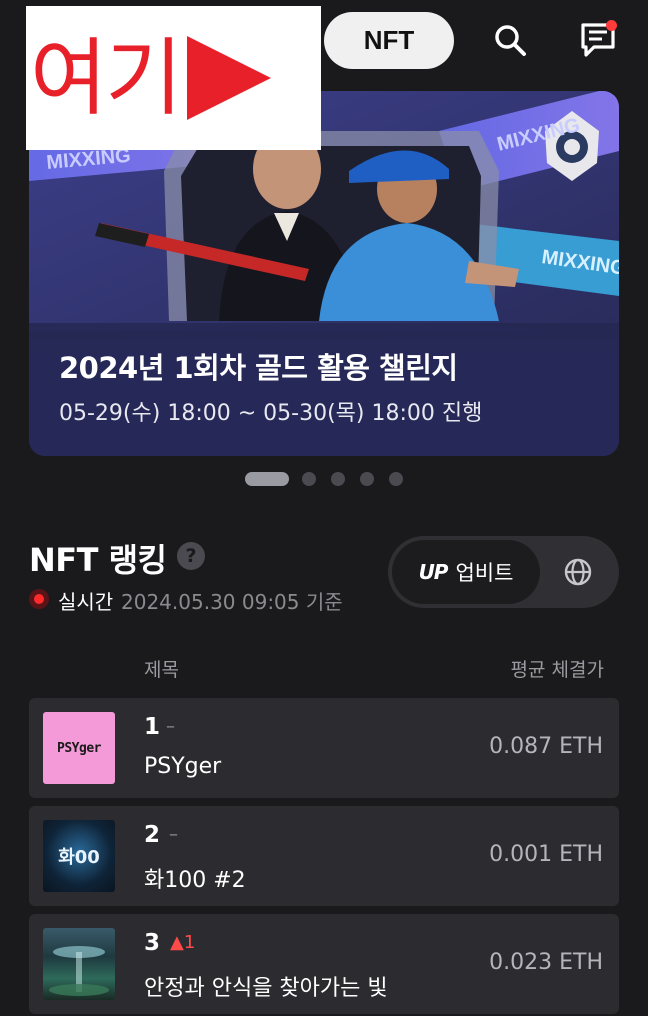 Image resolution: width=648 pixels, height=1016 pixels. What do you see at coordinates (557, 670) in the screenshot?
I see `column-header-price: 평균 체결가` at bounding box center [557, 670].